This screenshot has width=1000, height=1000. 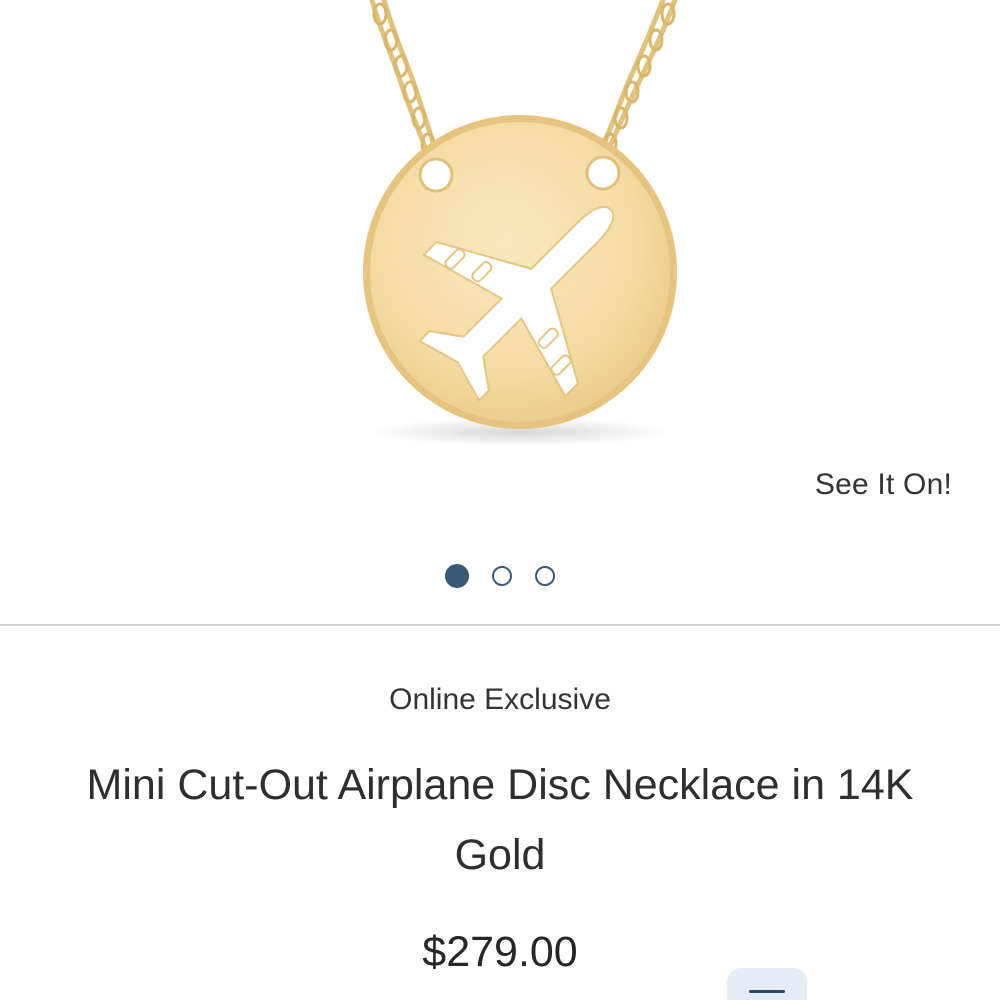 I want to click on necklace-image, so click(x=520, y=223).